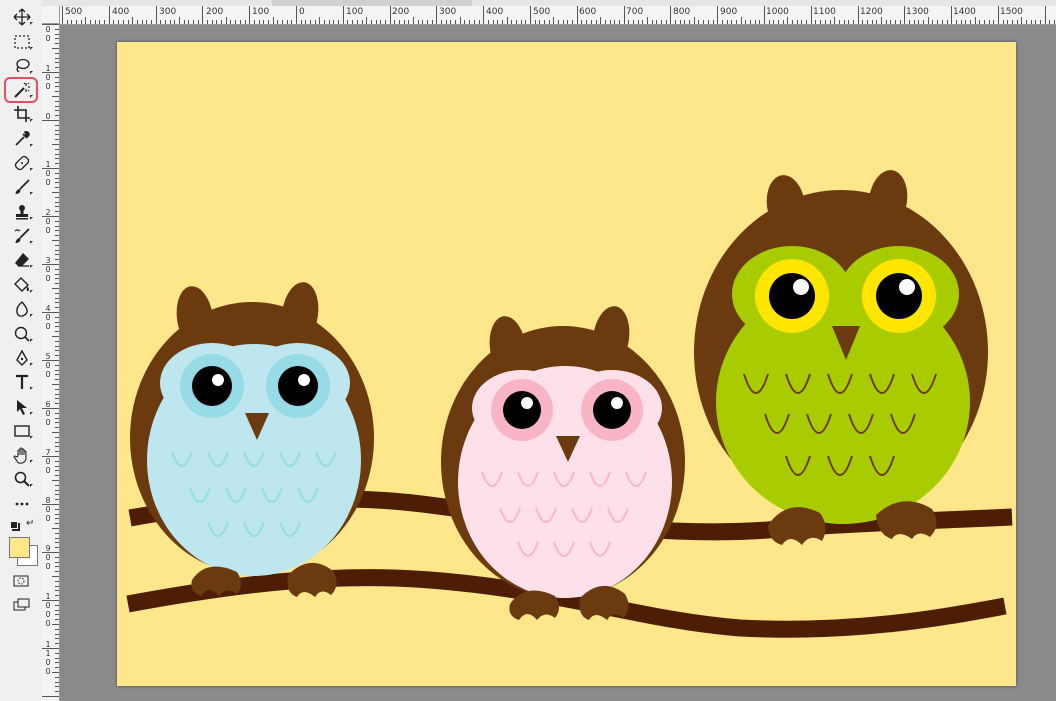 The image size is (1056, 701). I want to click on swap-colors-icon: ↵, so click(30, 523).